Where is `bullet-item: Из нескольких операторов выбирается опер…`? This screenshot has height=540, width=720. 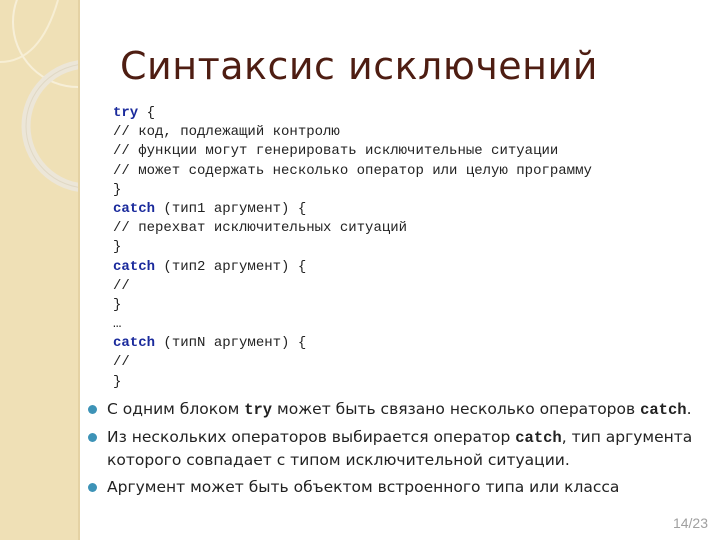
bullet-item: Из нескольких операторов выбирается опер… is located at coordinates (393, 448).